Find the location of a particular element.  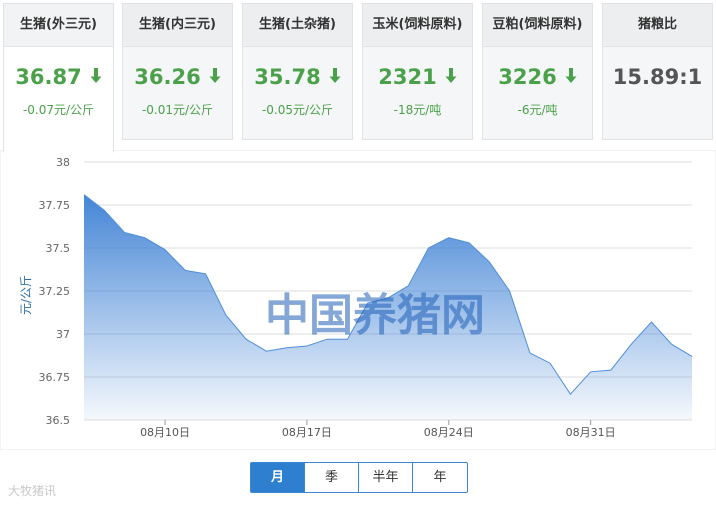

y-tick-label: 38 is located at coordinates (63, 162).